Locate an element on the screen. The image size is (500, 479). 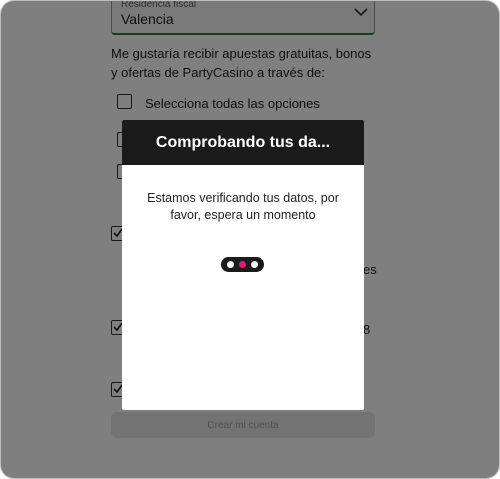
loader-dot-active is located at coordinates (242, 264).